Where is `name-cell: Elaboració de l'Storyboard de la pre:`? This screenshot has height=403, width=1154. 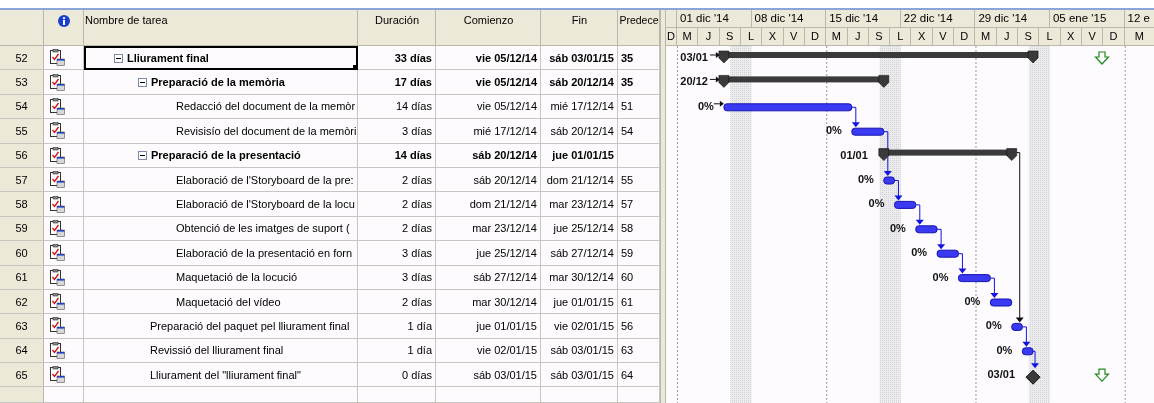 name-cell: Elaboració de l'Storyboard de la pre: is located at coordinates (221, 180).